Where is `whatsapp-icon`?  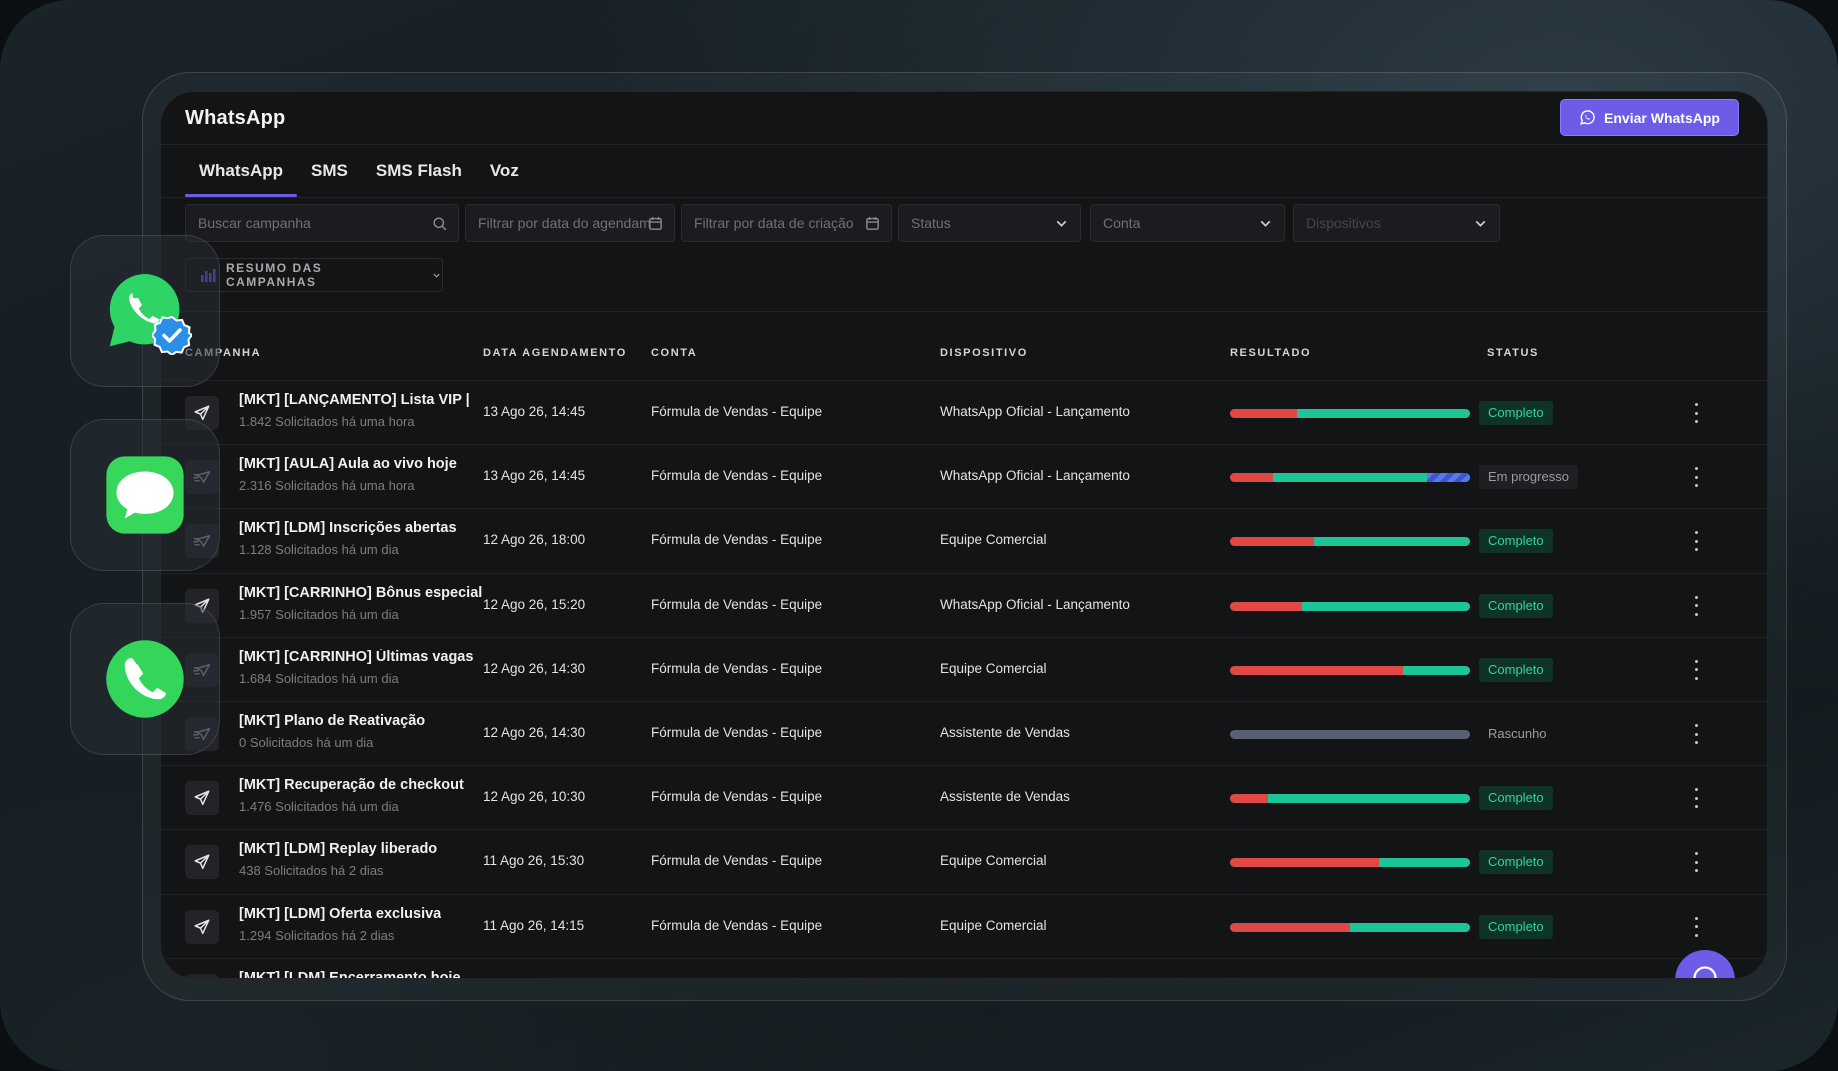
whatsapp-icon is located at coordinates (1587, 117).